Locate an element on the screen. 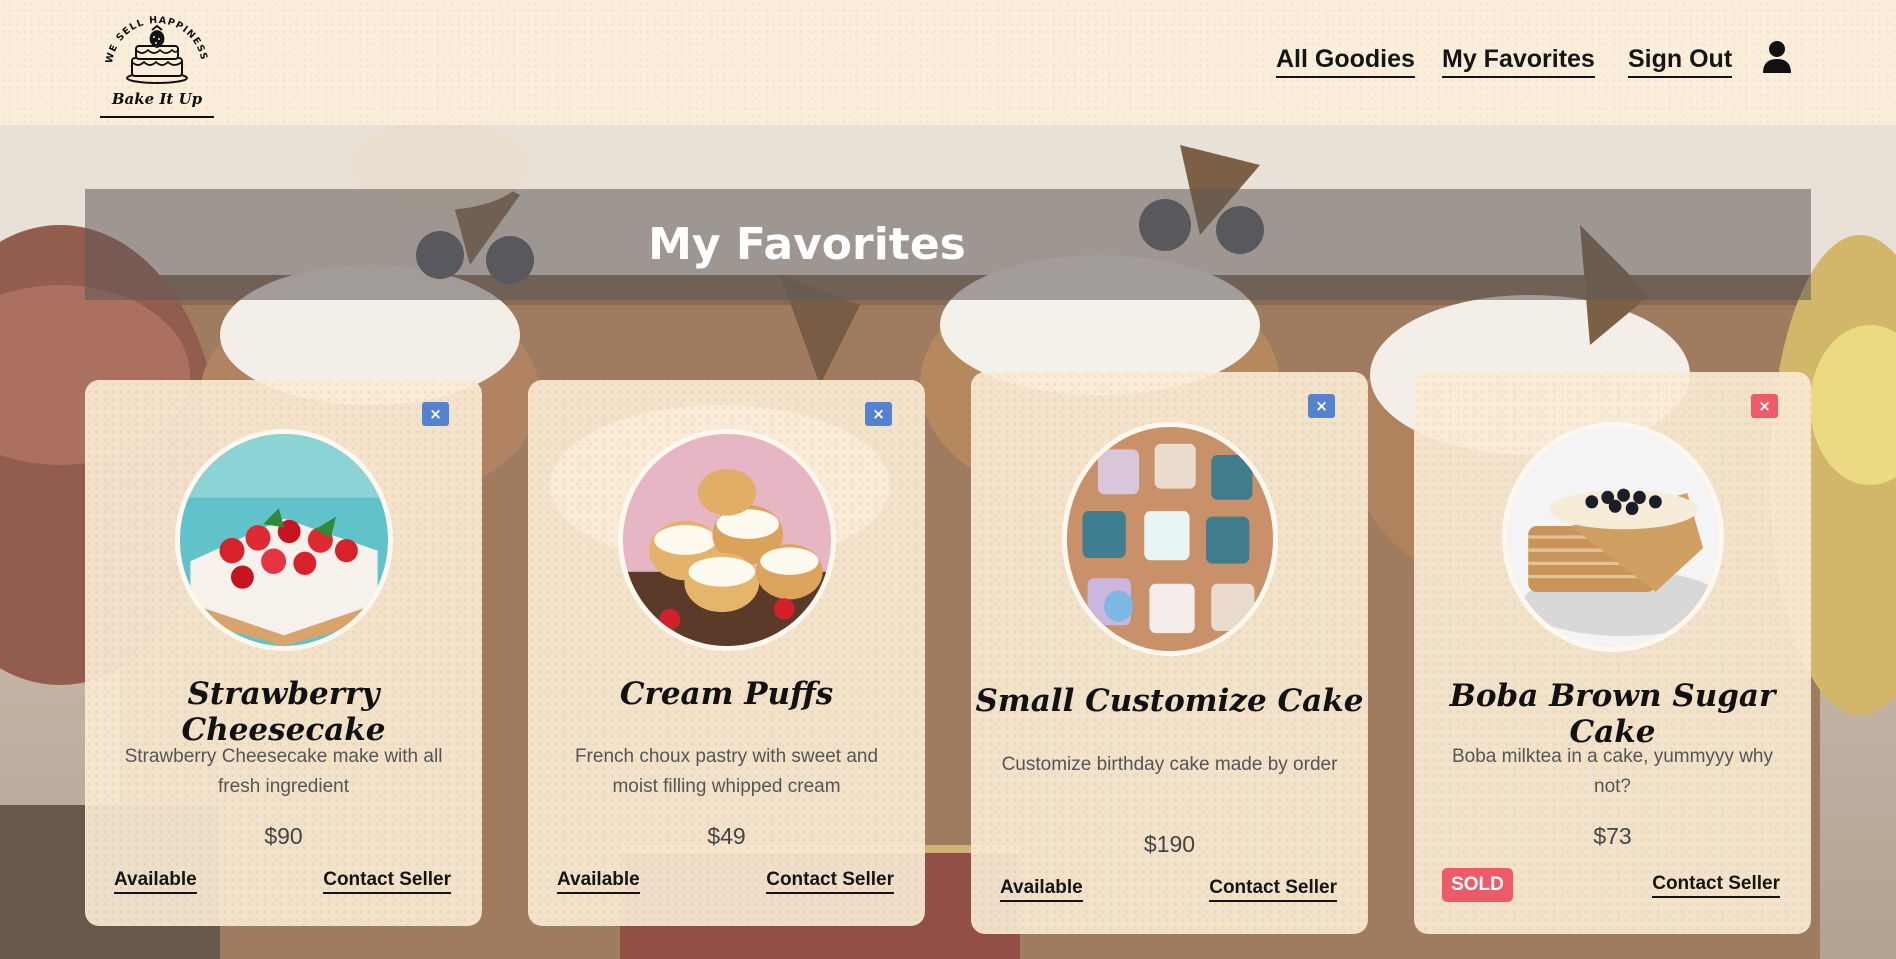 The height and width of the screenshot is (959, 1896). product-name: Boba Brown Sugar Cake is located at coordinates (1612, 714).